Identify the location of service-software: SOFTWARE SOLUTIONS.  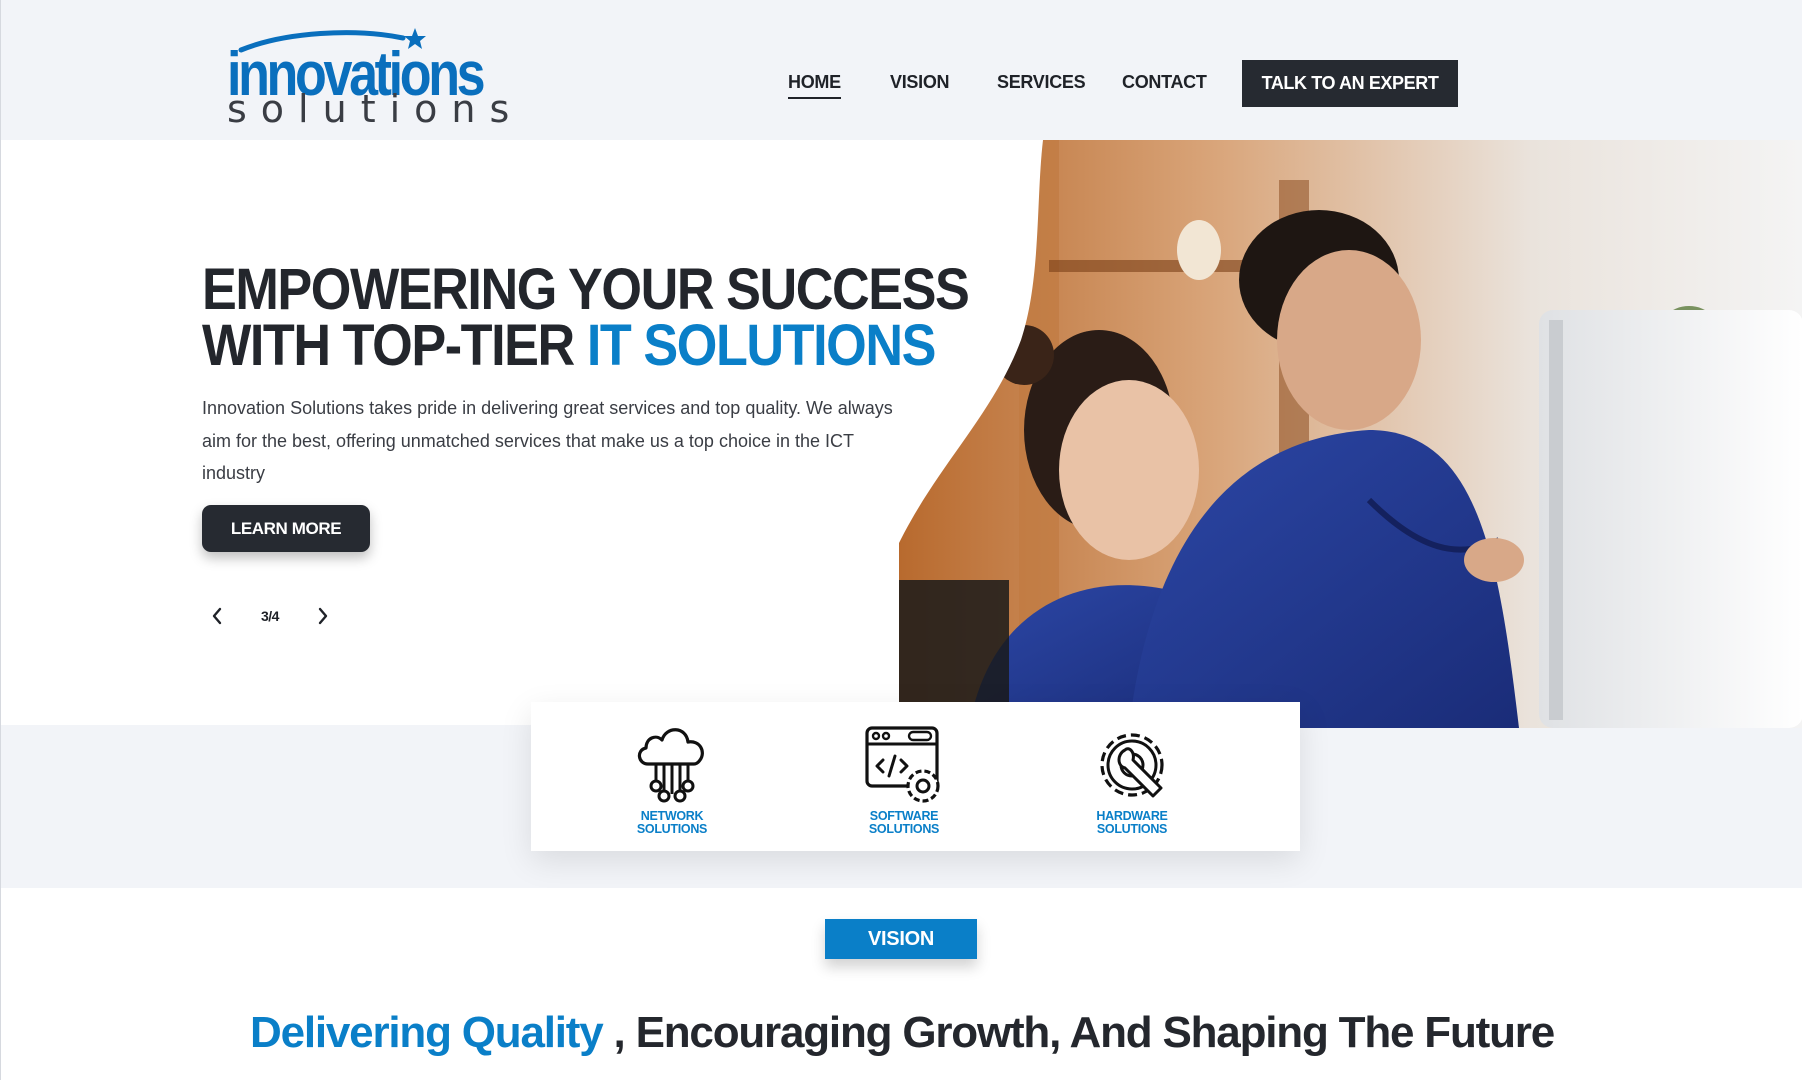
(904, 780).